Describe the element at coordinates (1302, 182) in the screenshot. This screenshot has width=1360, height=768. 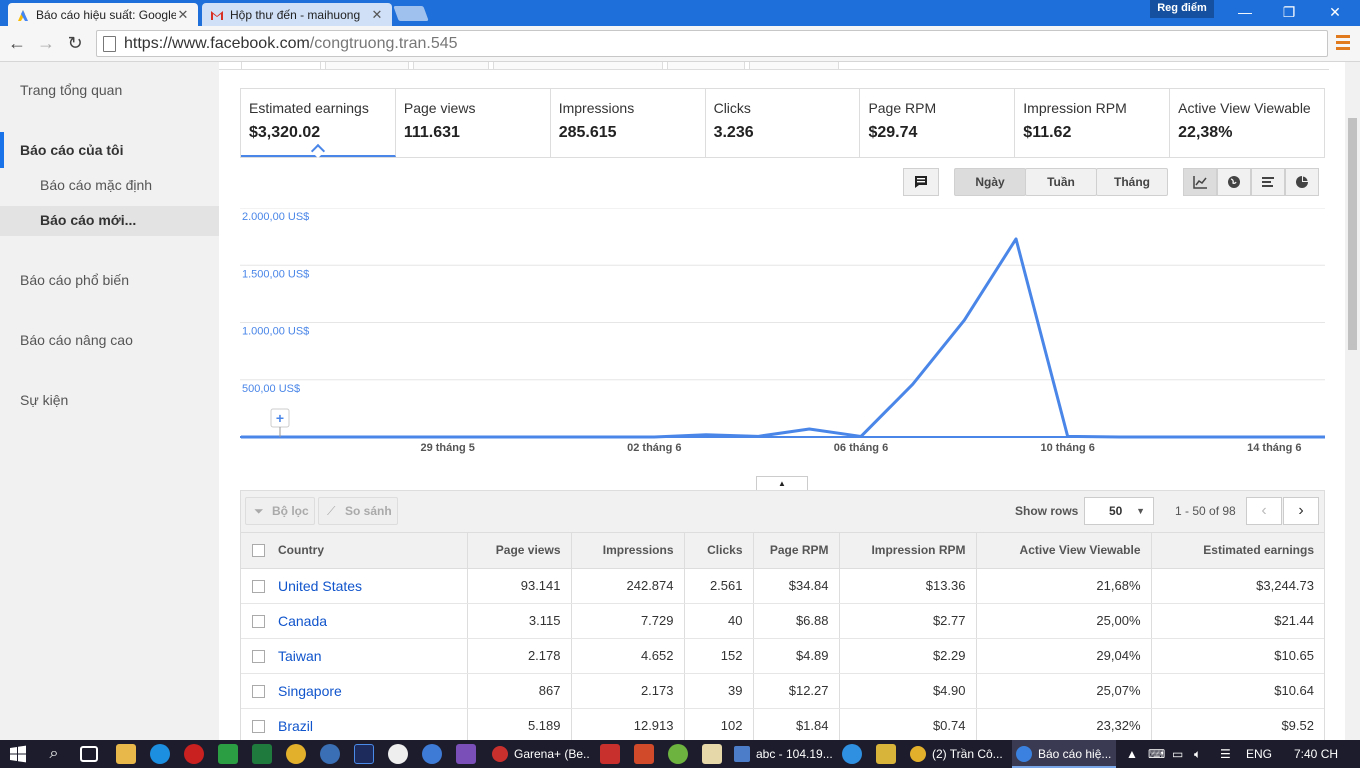
I see `pie-view-button` at that location.